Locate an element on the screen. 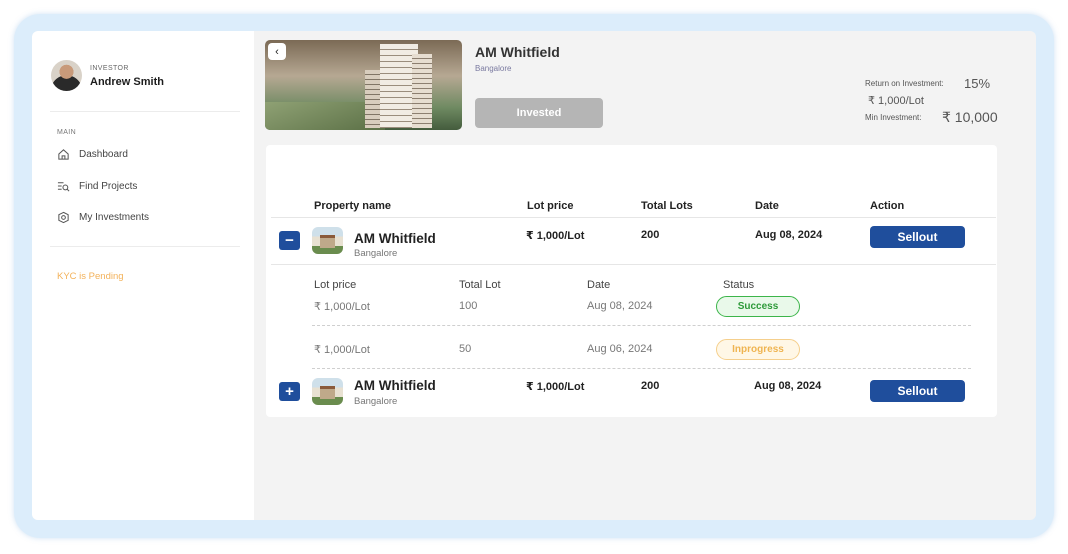 The height and width of the screenshot is (554, 1068). sidebar-item-label: Dashboard is located at coordinates (103, 154).